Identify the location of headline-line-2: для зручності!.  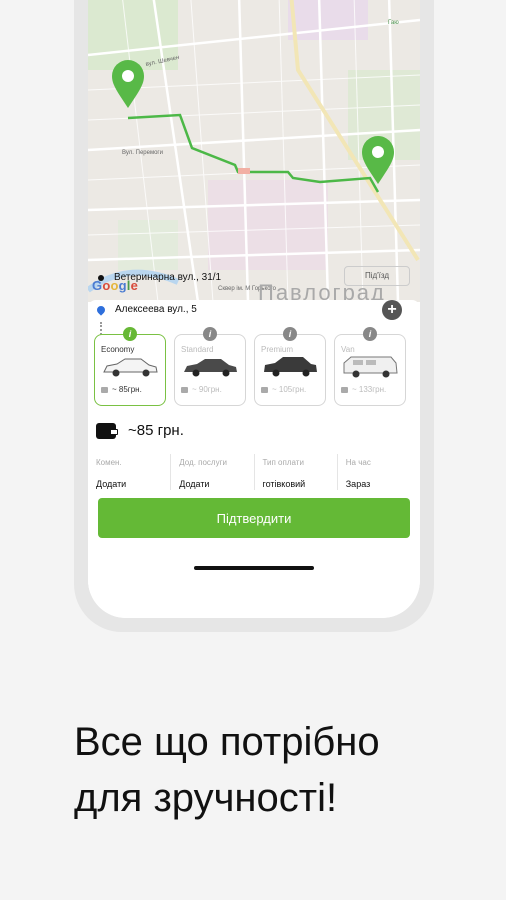
(206, 798).